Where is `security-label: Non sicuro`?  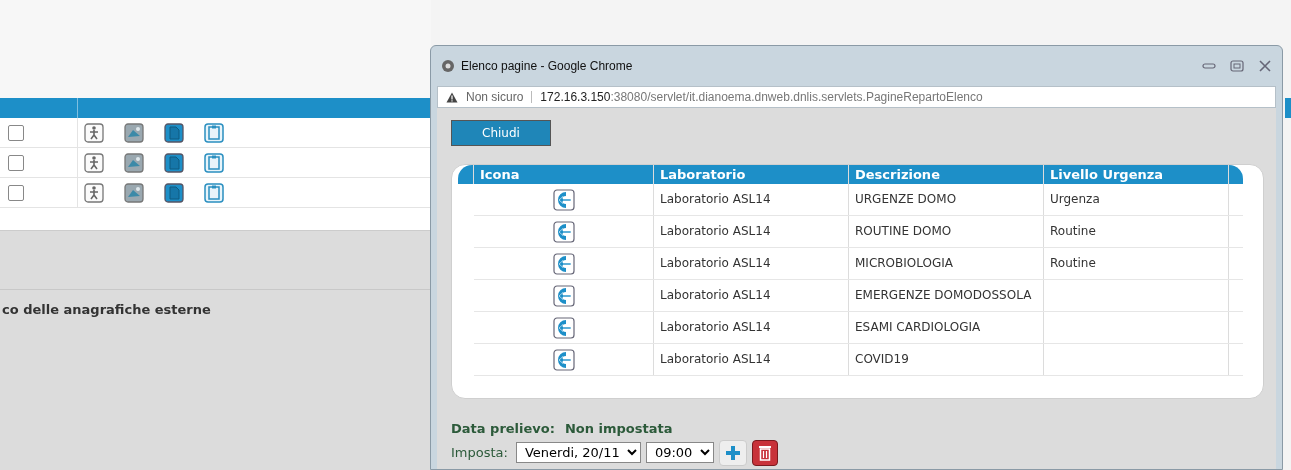
security-label: Non sicuro is located at coordinates (495, 97).